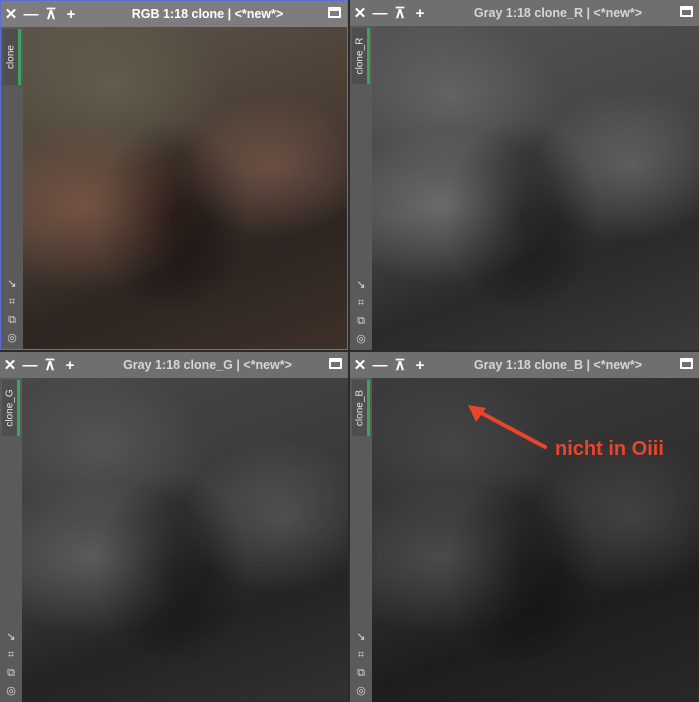  What do you see at coordinates (361, 188) in the screenshot?
I see `view-sidebar: clone_R ↘ ⌗ ⧉ ◎` at bounding box center [361, 188].